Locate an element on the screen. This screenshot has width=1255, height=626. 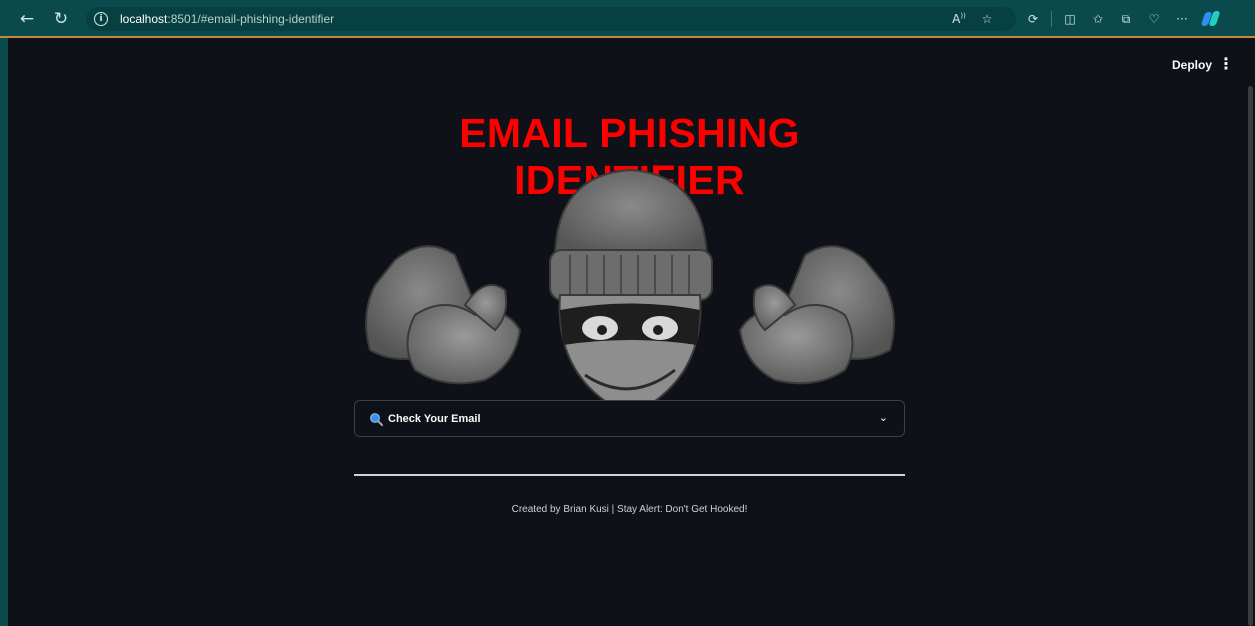
copilot-icon is located at coordinates (1211, 19).